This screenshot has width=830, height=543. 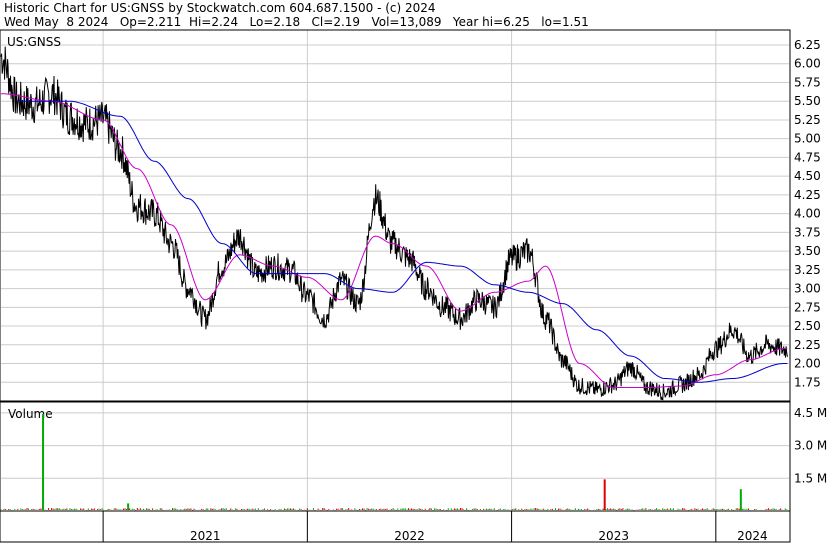 What do you see at coordinates (807, 289) in the screenshot?
I see `price-tick-label: 3.00` at bounding box center [807, 289].